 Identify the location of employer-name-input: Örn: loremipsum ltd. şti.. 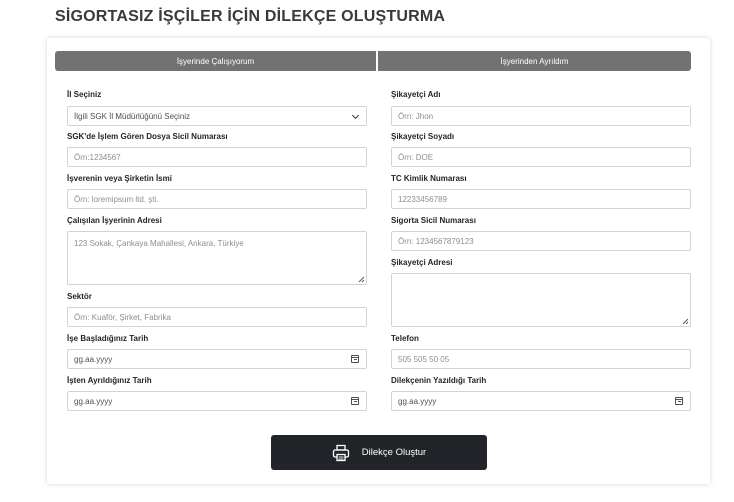
(217, 199).